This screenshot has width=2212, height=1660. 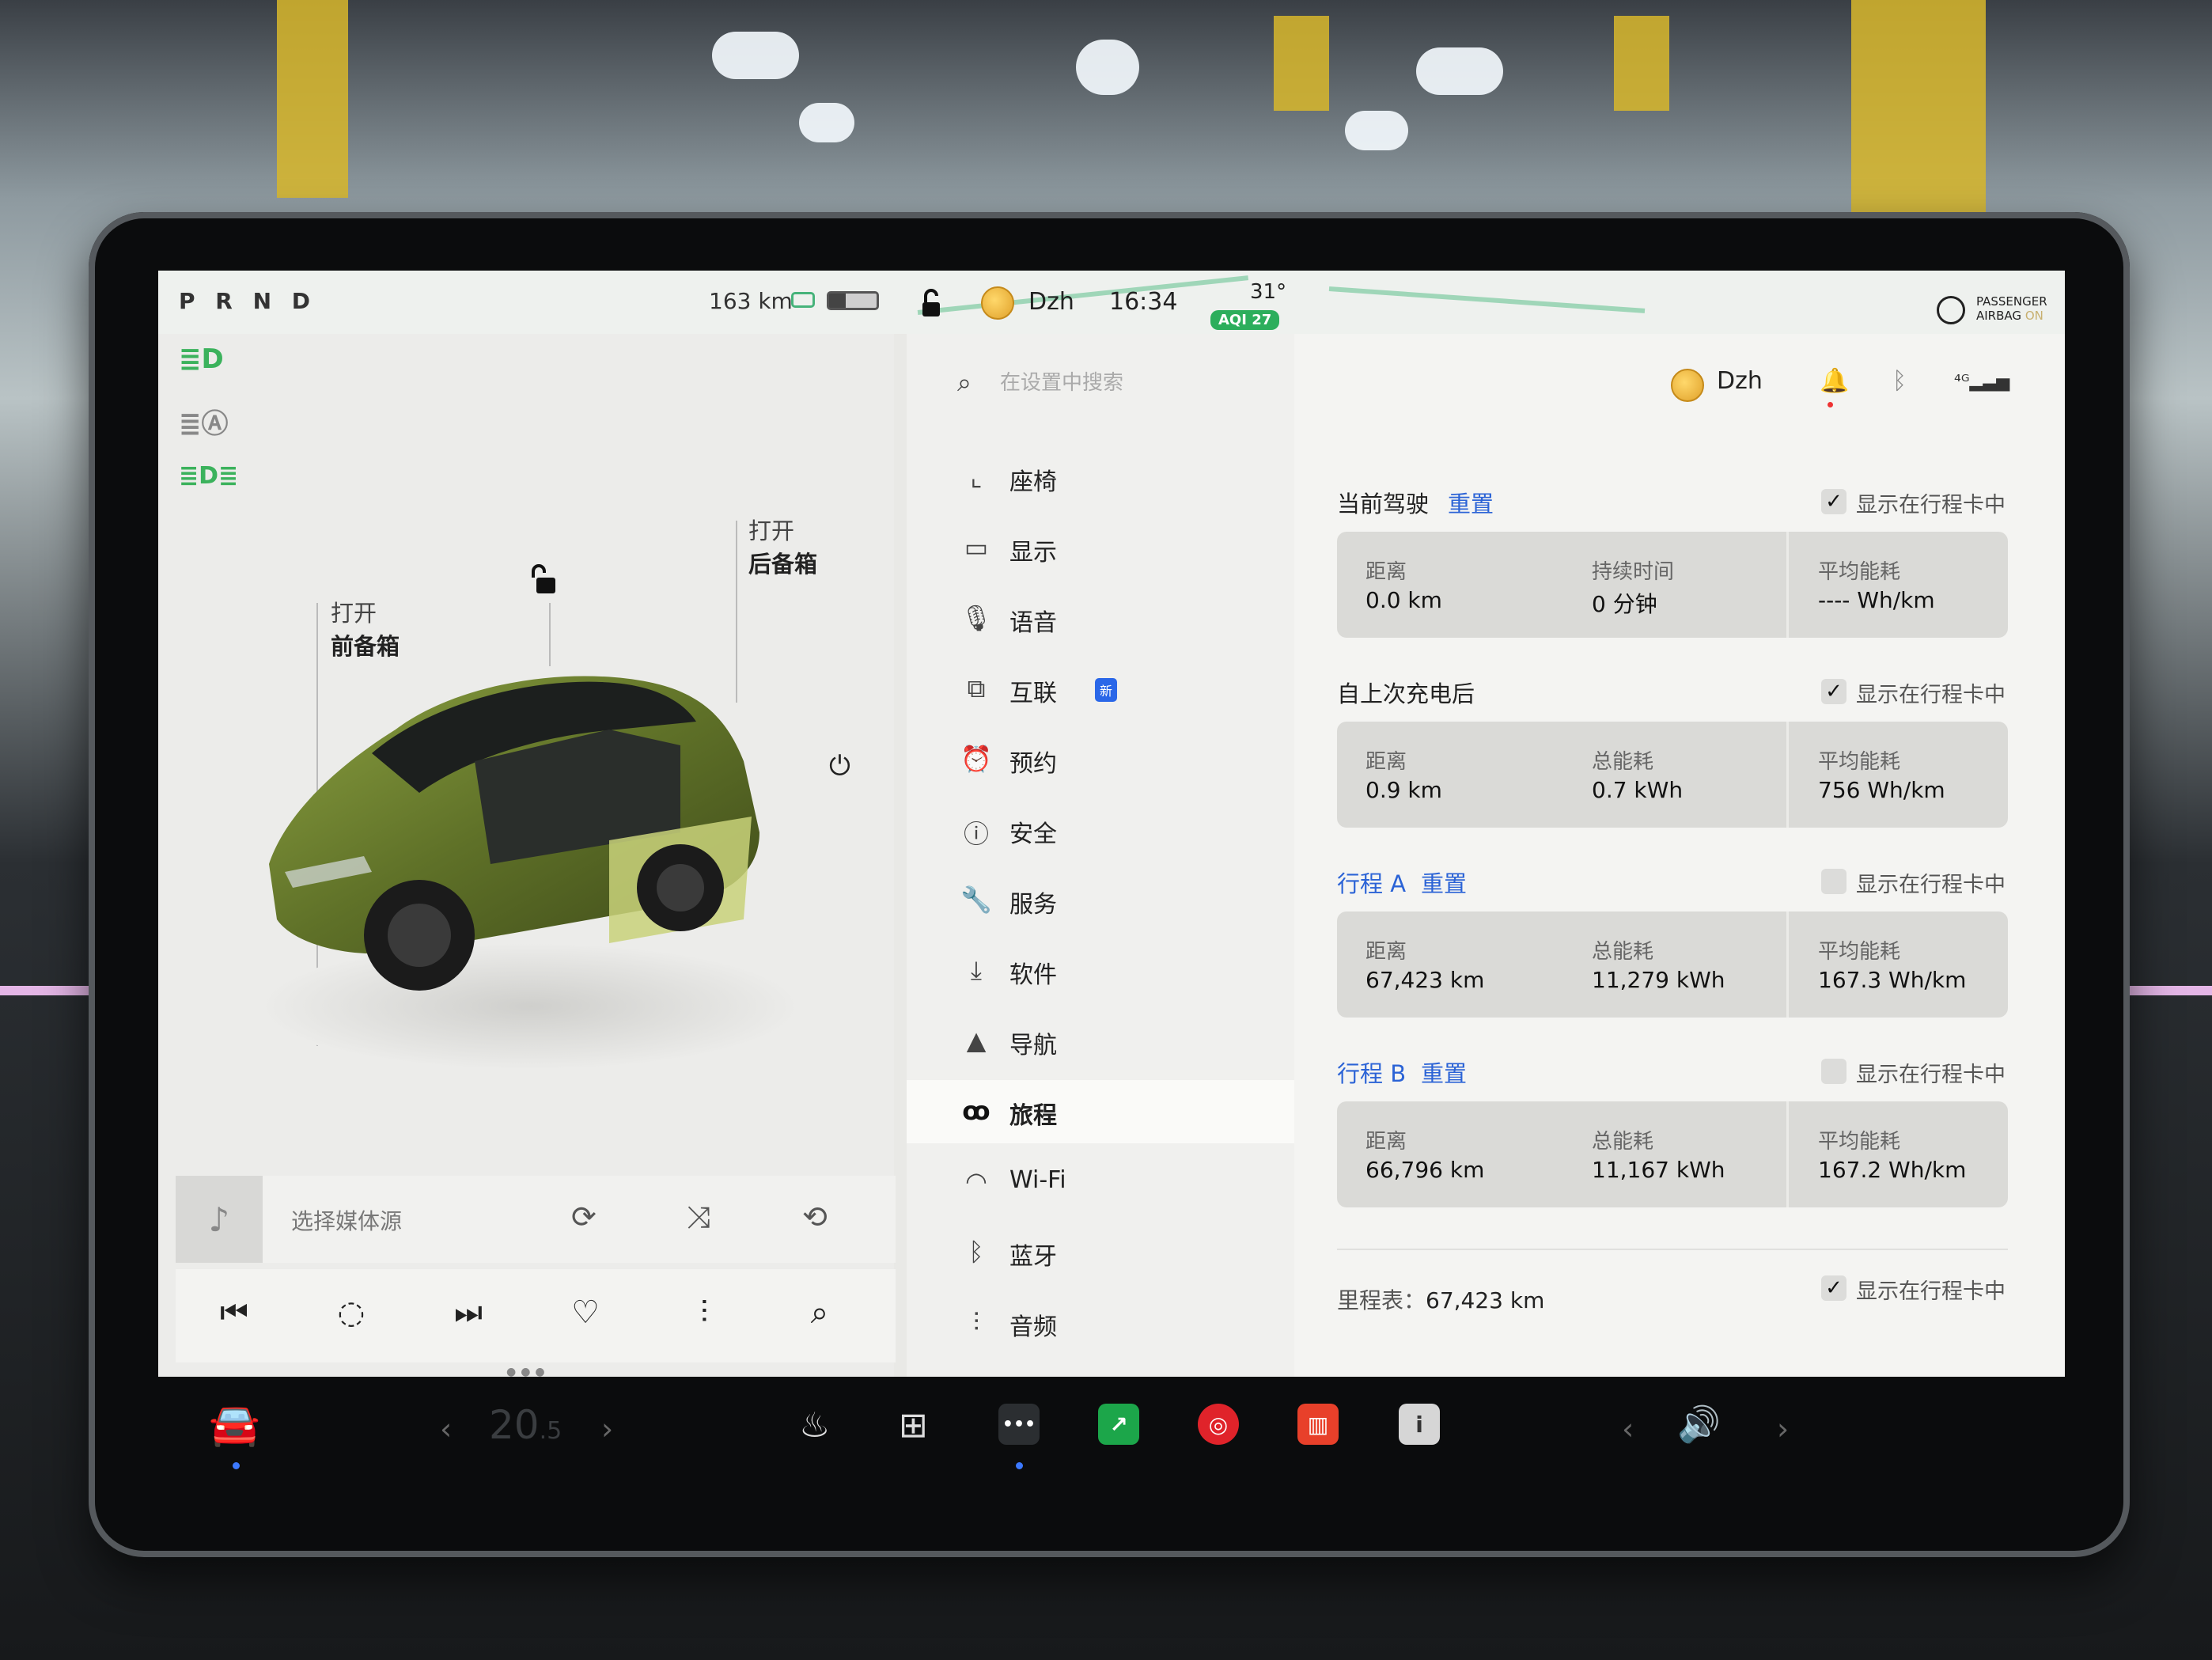 I want to click on odometer-value: 67,423 km, so click(x=1486, y=1300).